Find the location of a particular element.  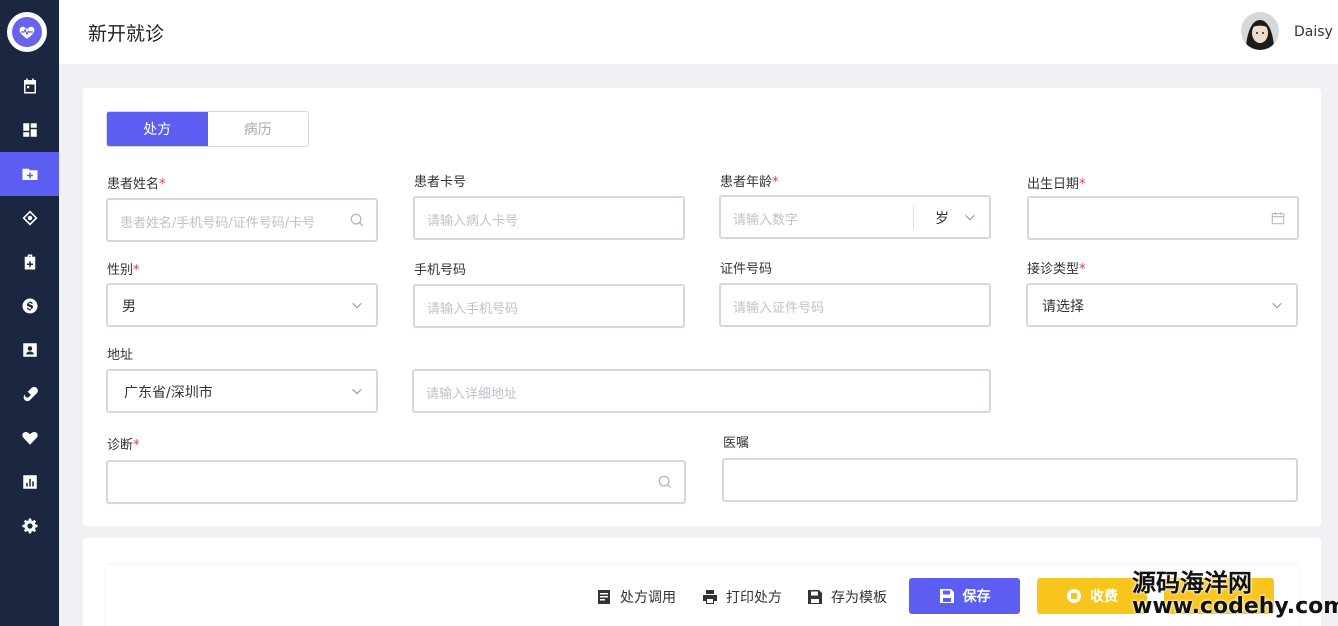

sidebar-item-new-visit is located at coordinates (29, 174).